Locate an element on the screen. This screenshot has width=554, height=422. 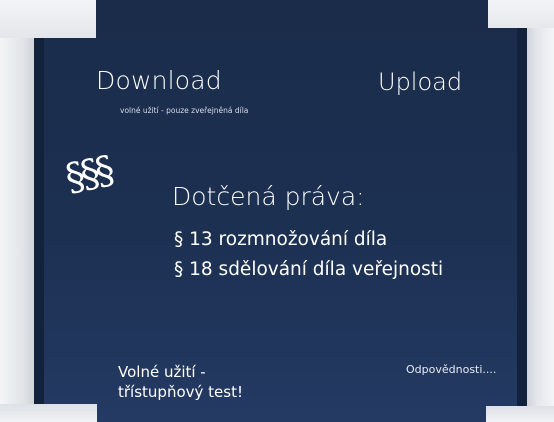
slide-frame-left-side is located at coordinates (17, 211).